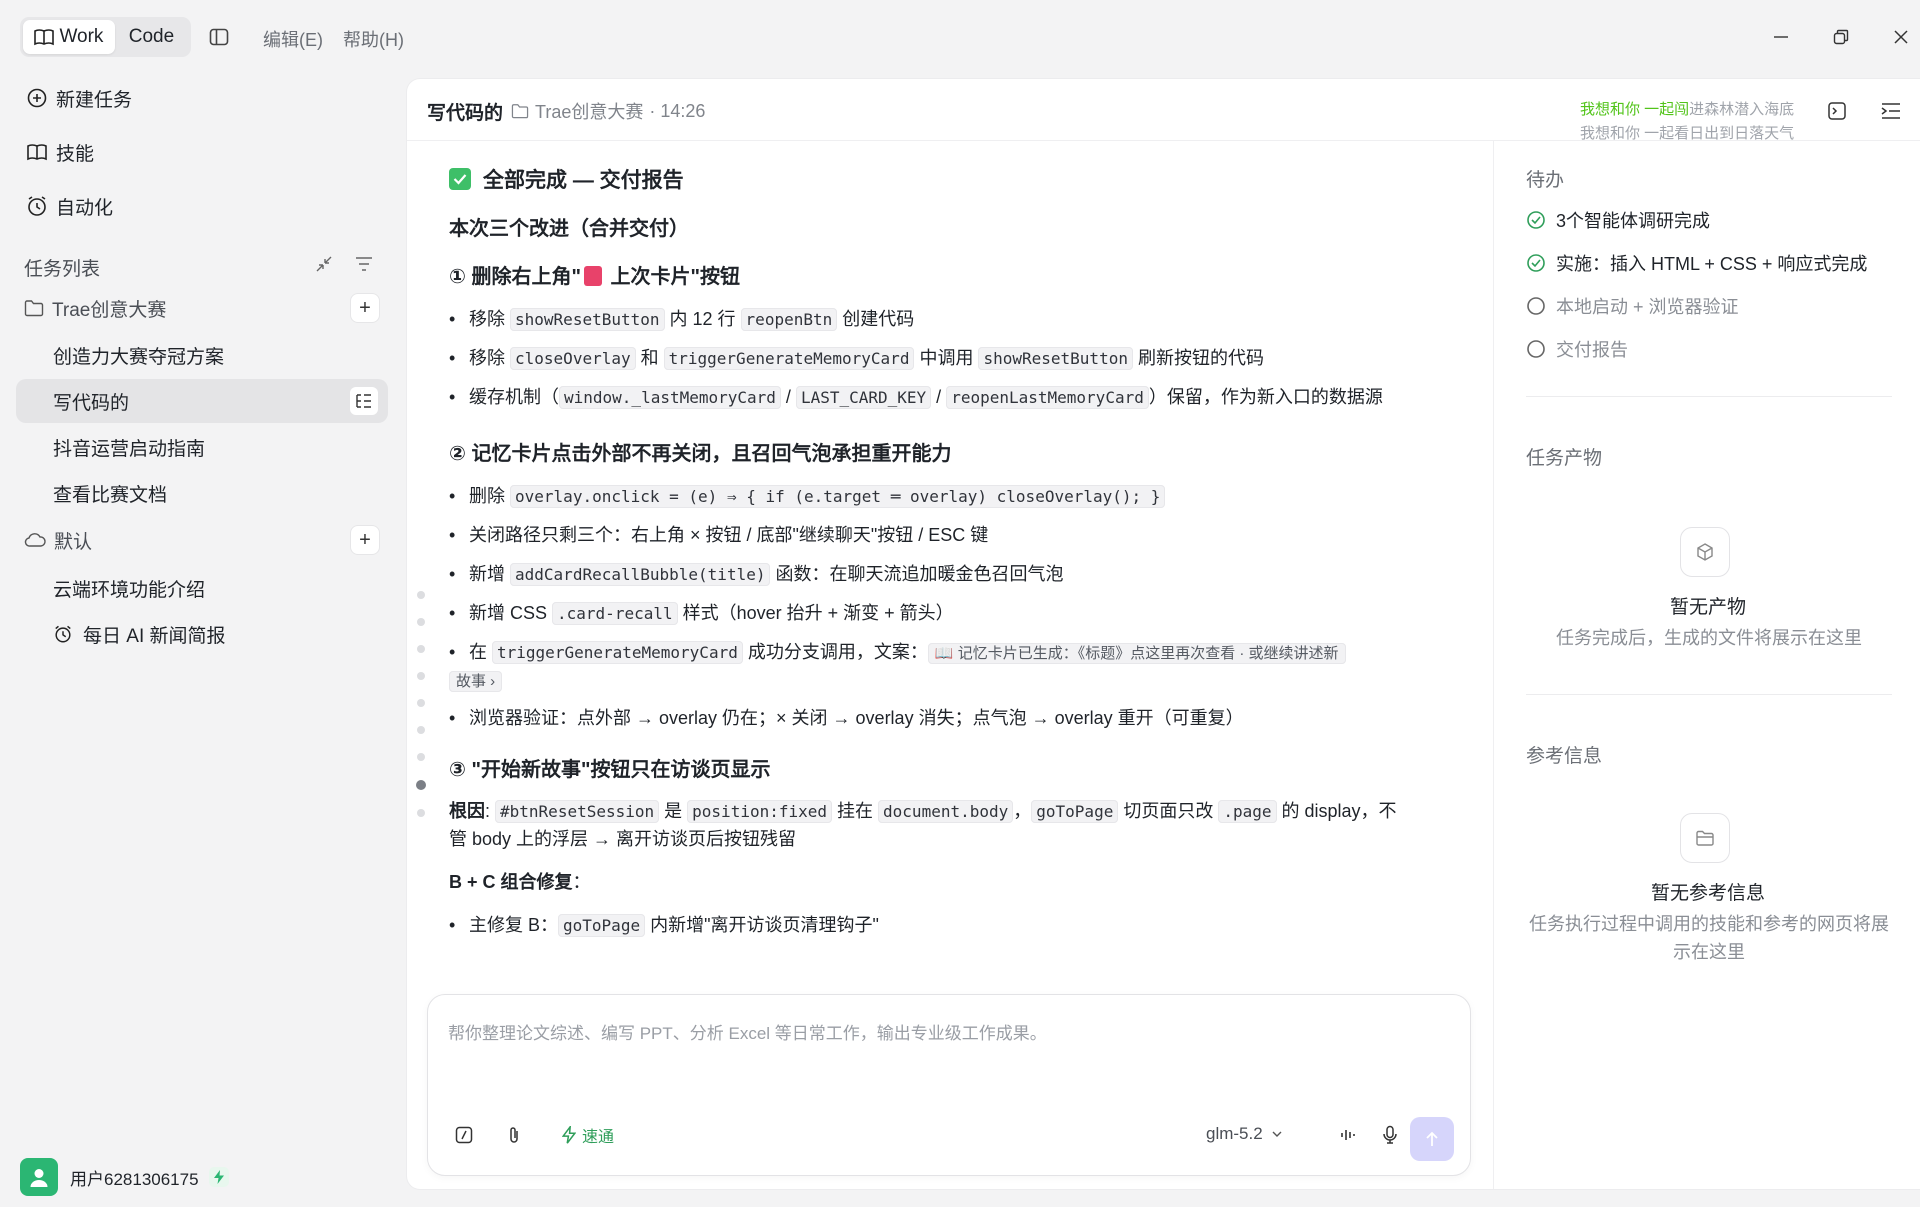 The image size is (1920, 1207). I want to click on quote-chip: 📖 记忆卡片已生成：《标题》点这里再次查看 · 或继续讲述新, so click(1136, 653).